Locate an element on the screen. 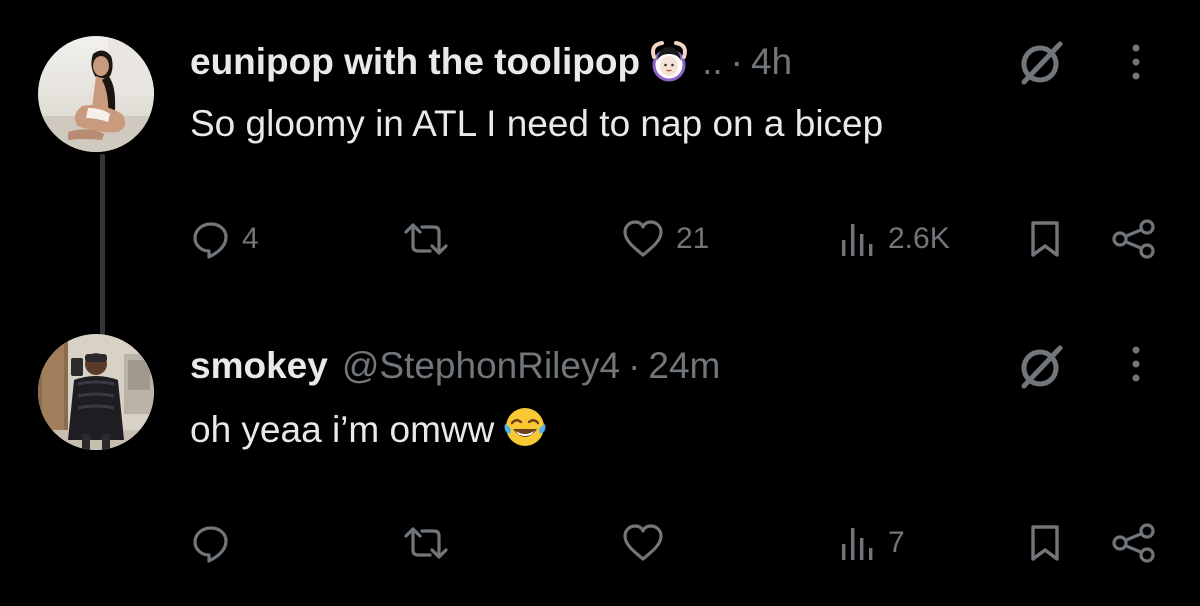 This screenshot has width=1200, height=606. tweet-header: eunipop with the toolipop .. · 4h is located at coordinates (491, 62).